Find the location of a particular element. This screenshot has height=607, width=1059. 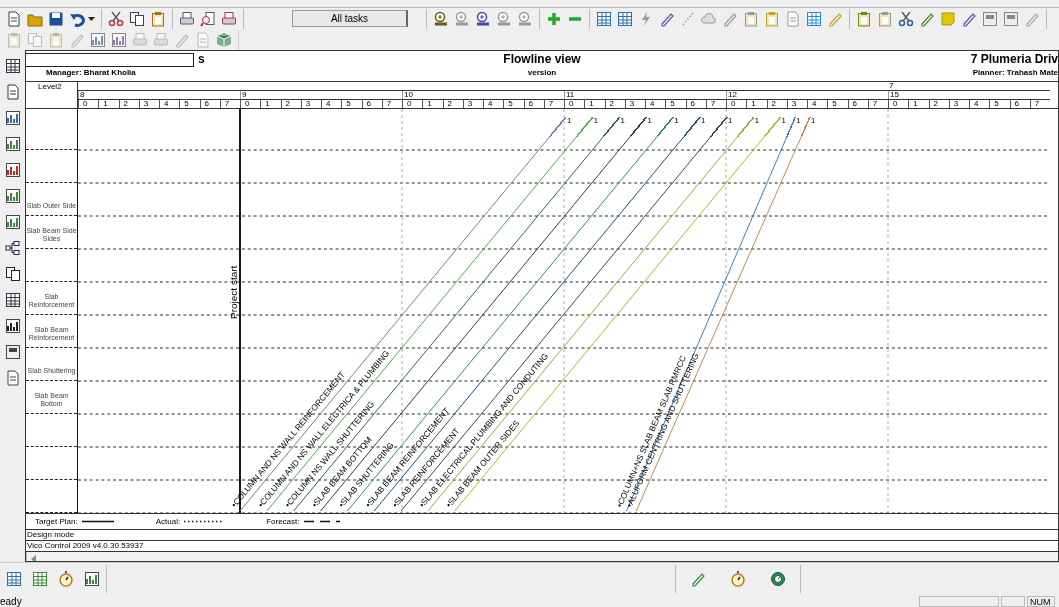

title-fragment: s is located at coordinates (201, 59).